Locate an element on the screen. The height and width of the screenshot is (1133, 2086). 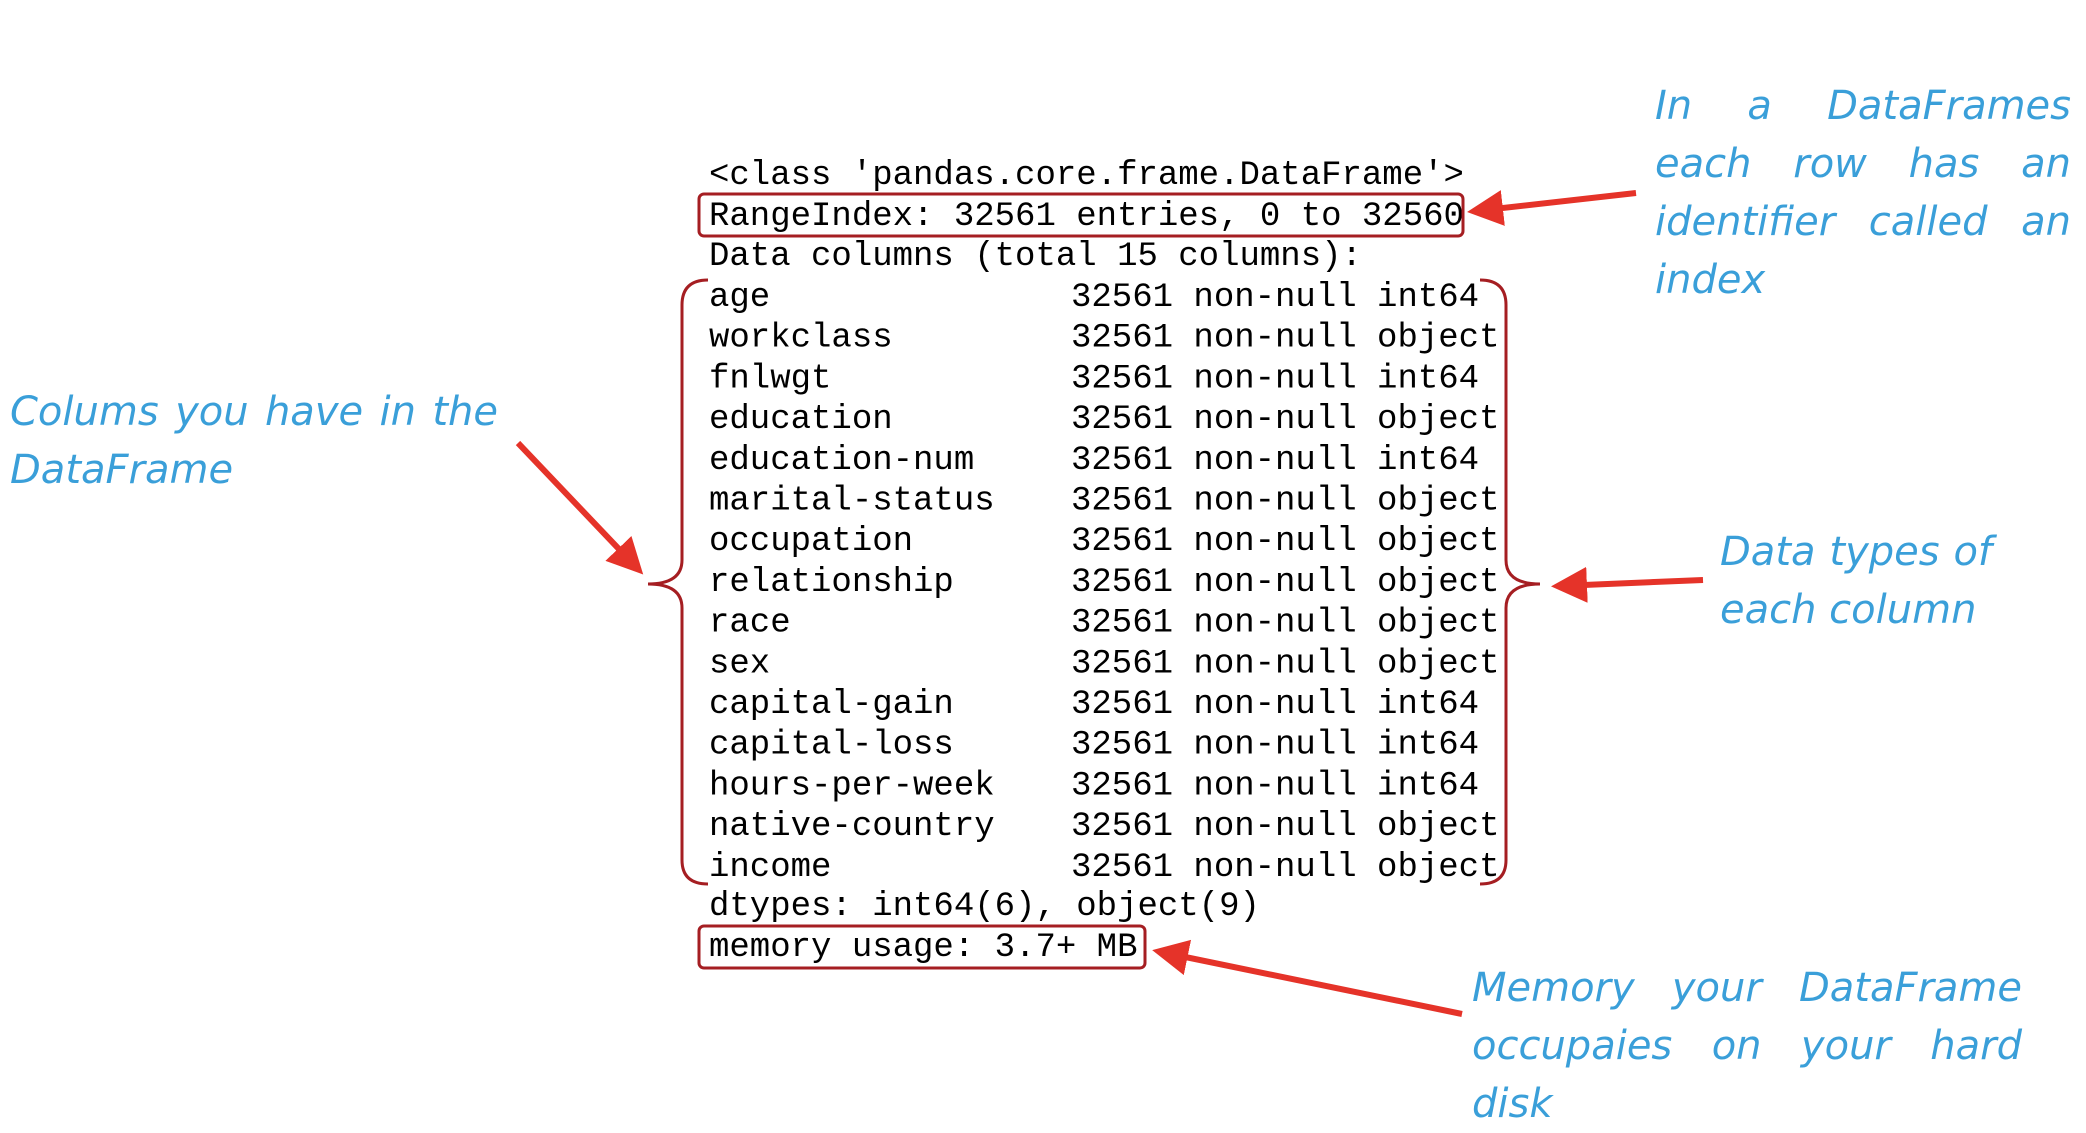
class-line: <class 'pandas.core.frame.DataFrame'> is located at coordinates (1086, 176).